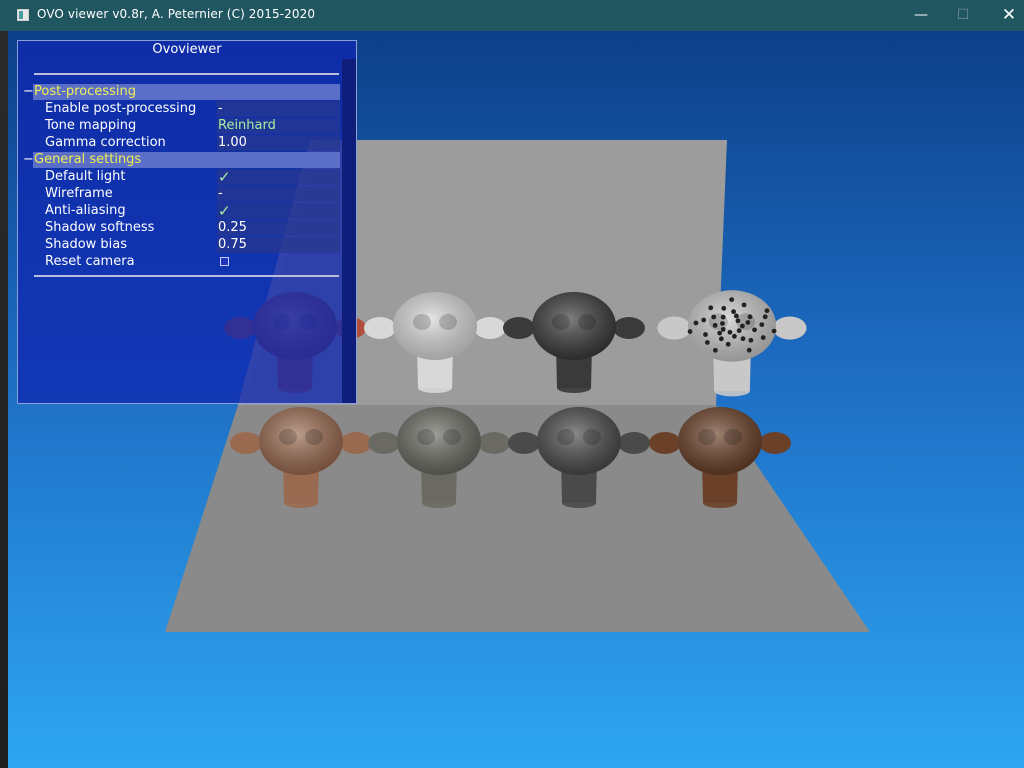  I want to click on row-tone-mapping: Tone mapping Reinhard, so click(192, 126).